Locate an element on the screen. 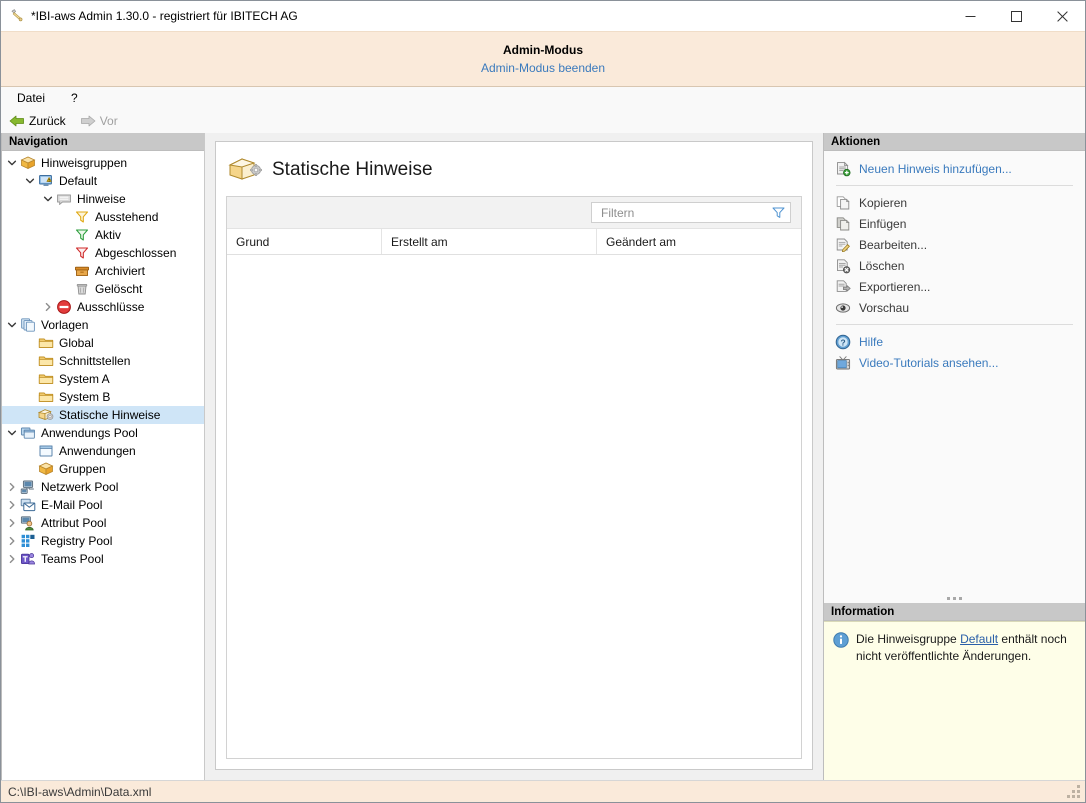  forward-button: Vor is located at coordinates (99, 121).